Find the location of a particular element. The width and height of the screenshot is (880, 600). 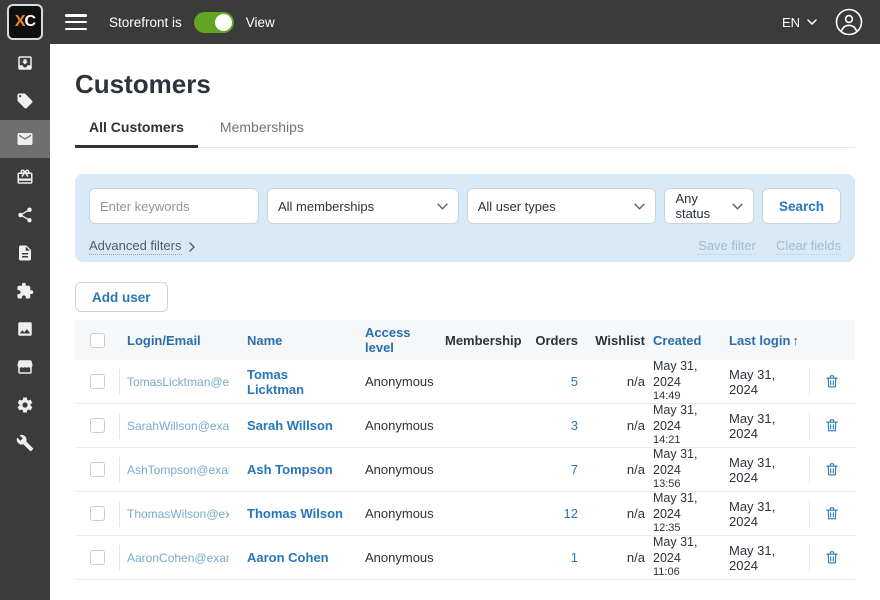

sidebar-item-settings is located at coordinates (25, 405).